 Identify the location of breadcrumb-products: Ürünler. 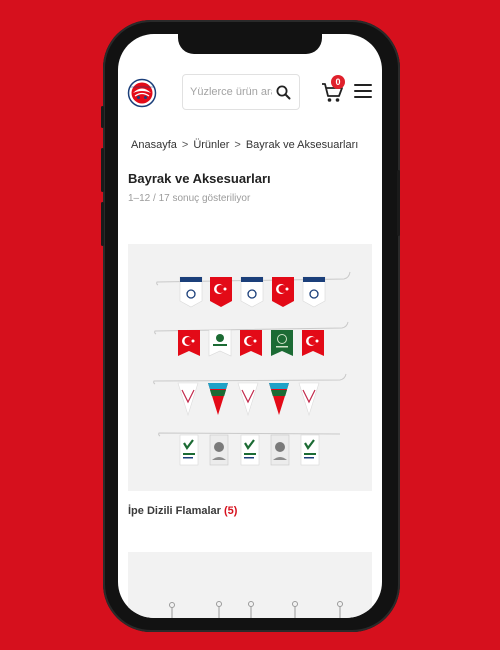
(211, 145).